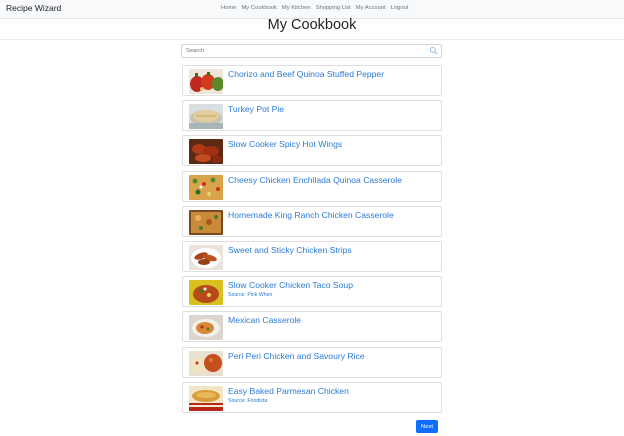  What do you see at coordinates (306, 51) in the screenshot?
I see `search-input` at bounding box center [306, 51].